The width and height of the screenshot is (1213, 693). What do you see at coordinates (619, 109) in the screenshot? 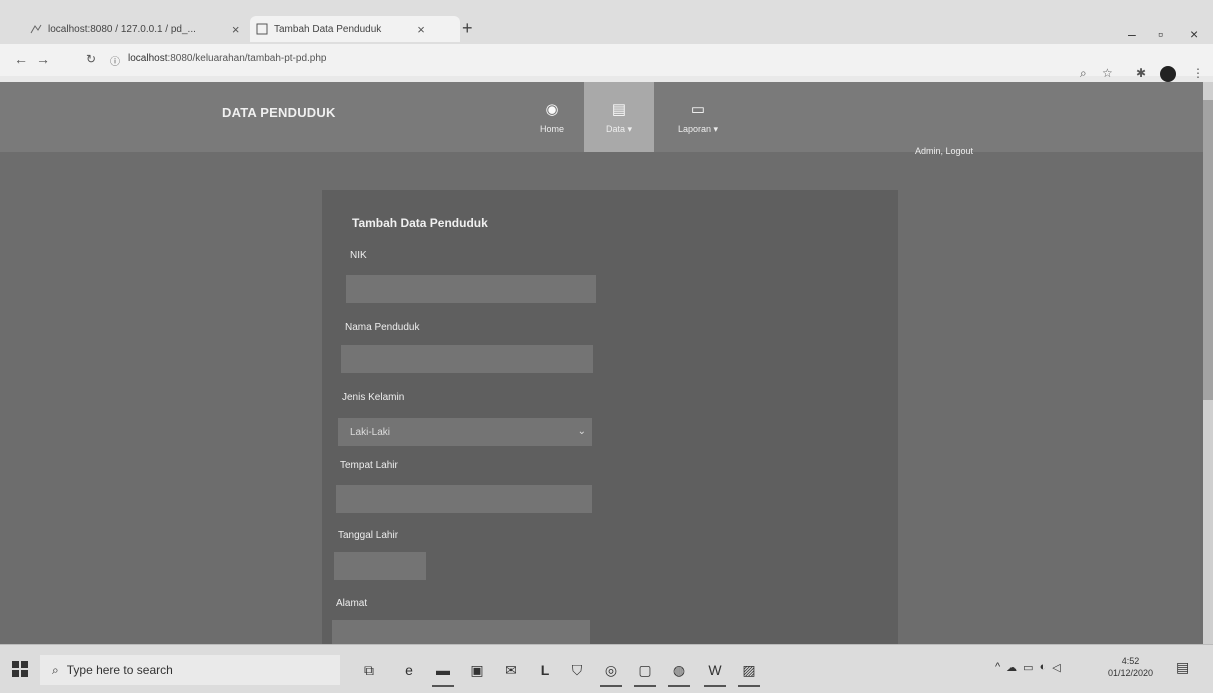
I see `file-icon: ▤` at bounding box center [619, 109].